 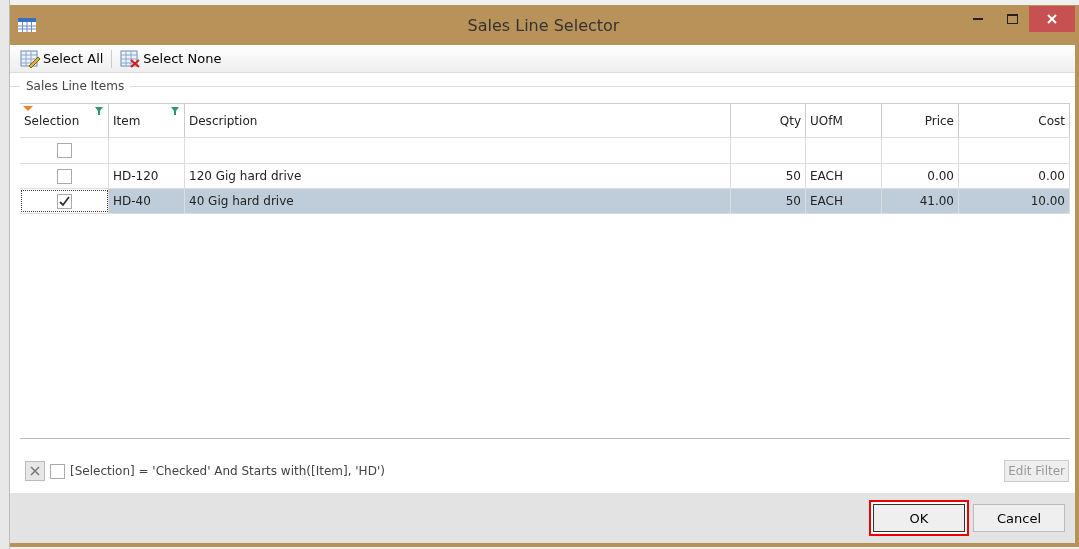 I want to click on cancel-button: Cancel, so click(x=1019, y=518).